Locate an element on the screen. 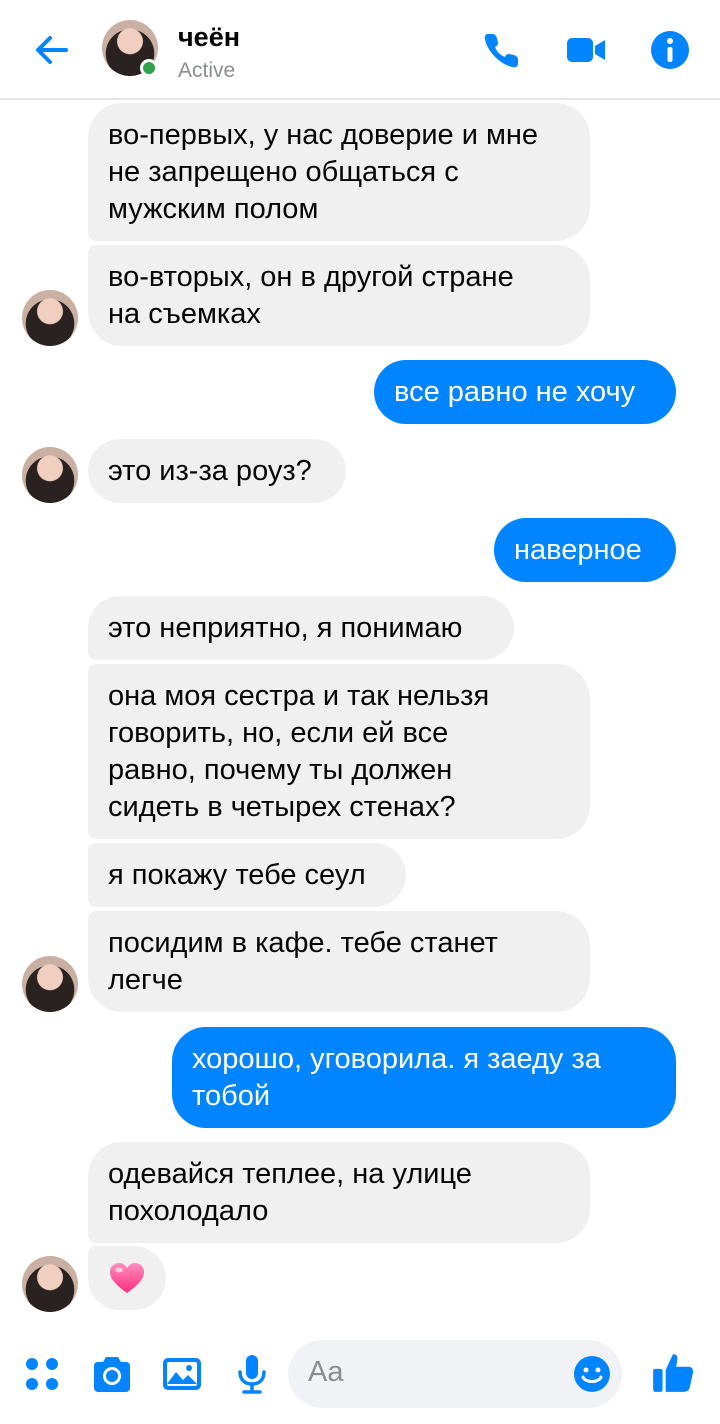 The width and height of the screenshot is (720, 1424). message-input: Aa is located at coordinates (455, 1374).